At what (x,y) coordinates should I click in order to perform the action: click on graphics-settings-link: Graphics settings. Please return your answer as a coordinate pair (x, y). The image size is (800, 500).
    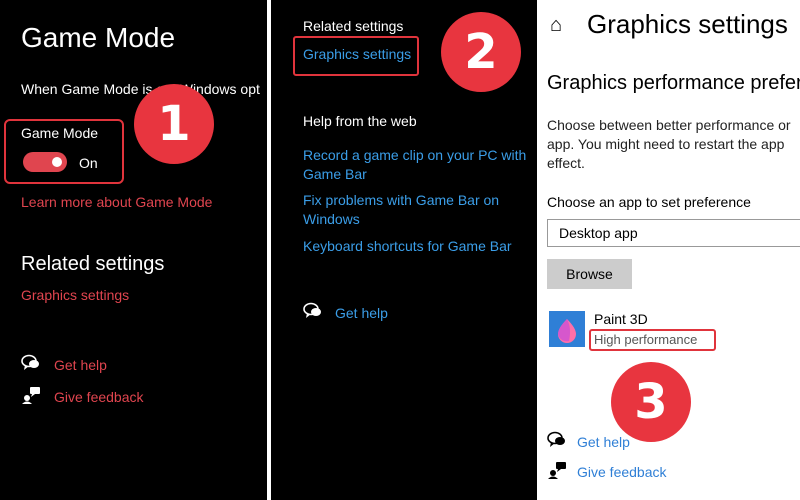
    Looking at the image, I should click on (75, 295).